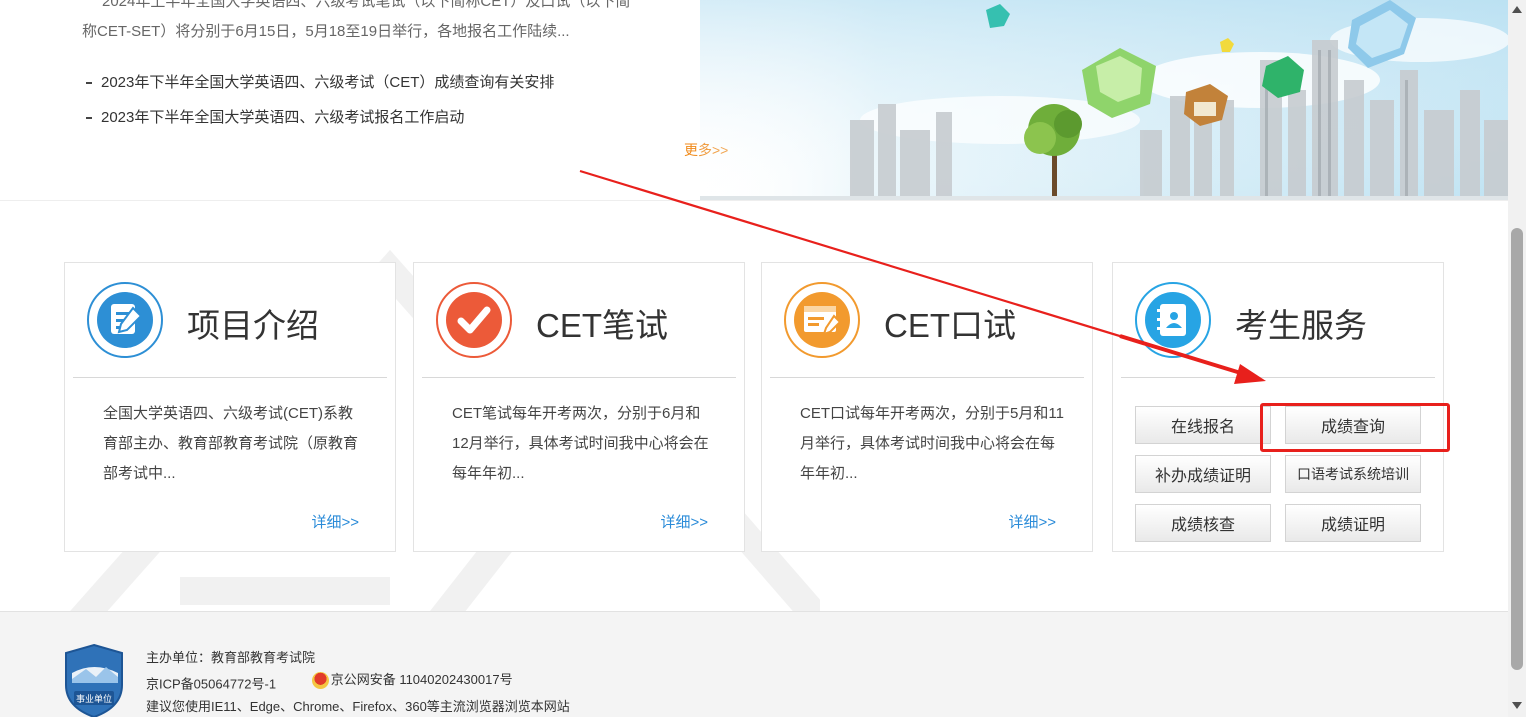 The height and width of the screenshot is (717, 1526). What do you see at coordinates (327, 82) in the screenshot?
I see `news-item-label: 2023年下半年全国大学英语四、六级考试（CET）成绩查询有关安排` at bounding box center [327, 82].